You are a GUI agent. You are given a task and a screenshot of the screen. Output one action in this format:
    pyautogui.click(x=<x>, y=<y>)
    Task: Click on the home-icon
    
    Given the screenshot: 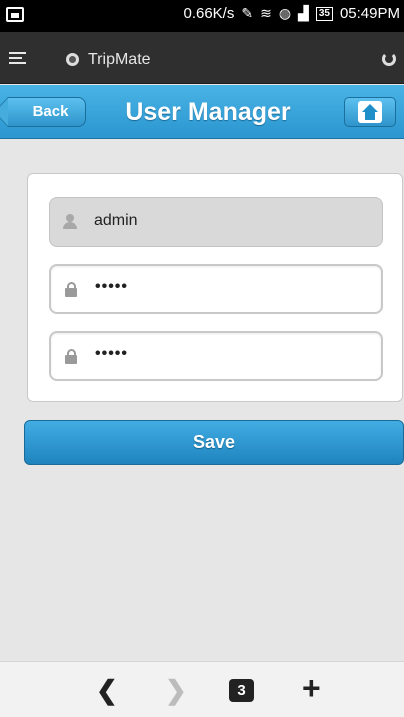 What is the action you would take?
    pyautogui.click(x=370, y=112)
    